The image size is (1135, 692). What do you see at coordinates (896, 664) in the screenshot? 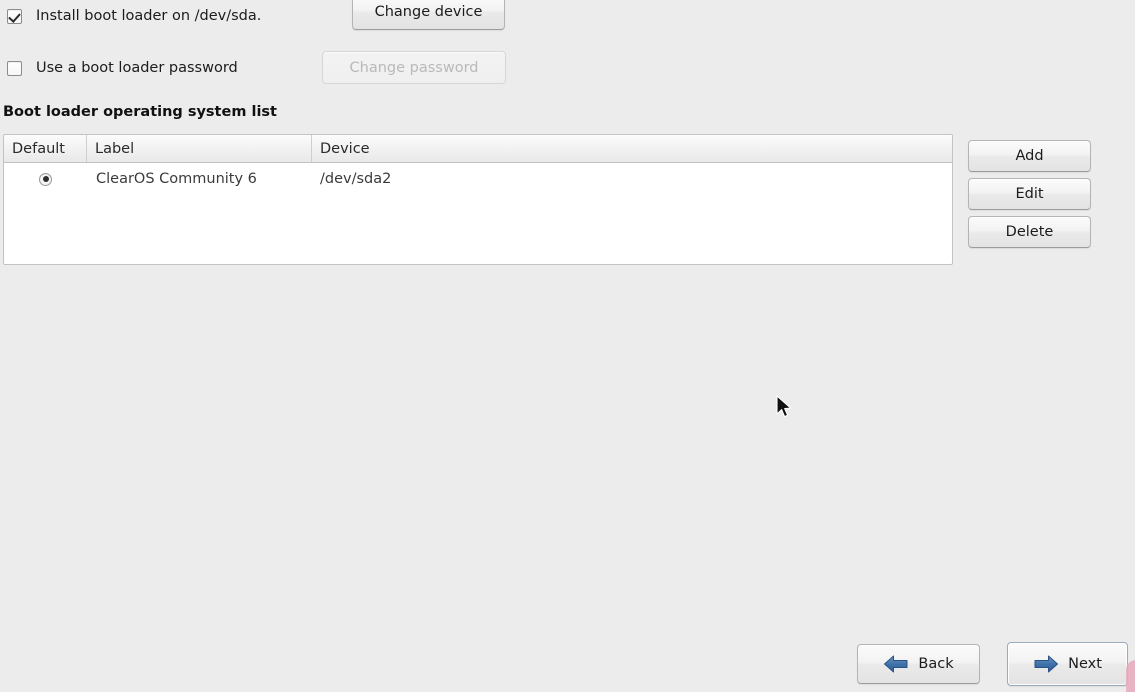
I see `back-arrow-icon` at bounding box center [896, 664].